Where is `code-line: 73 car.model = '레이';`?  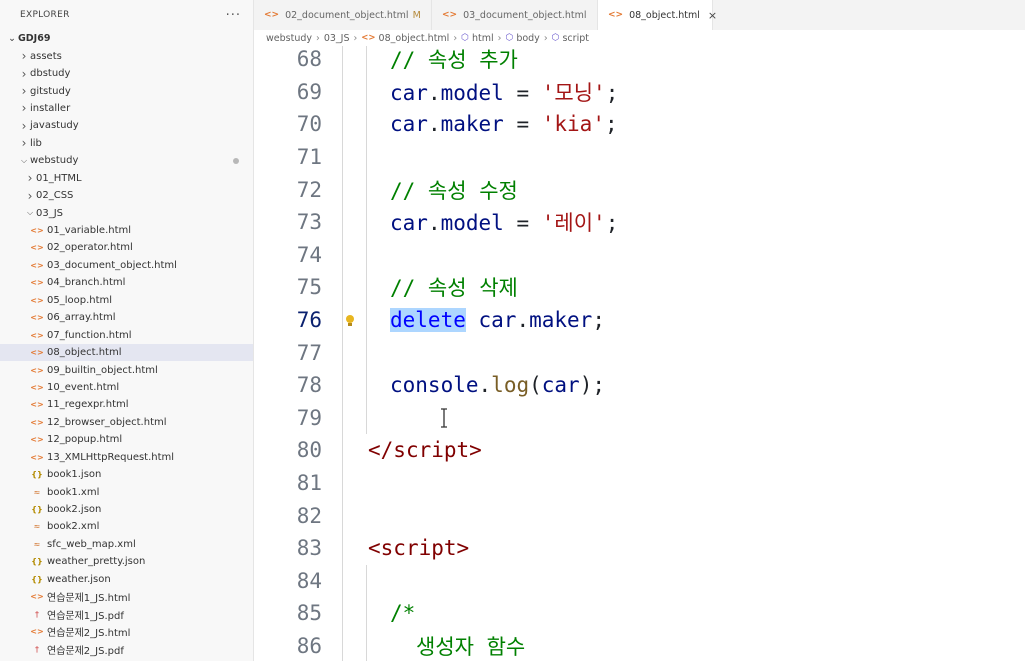
code-line: 73 car.model = '레이'; is located at coordinates (639, 222).